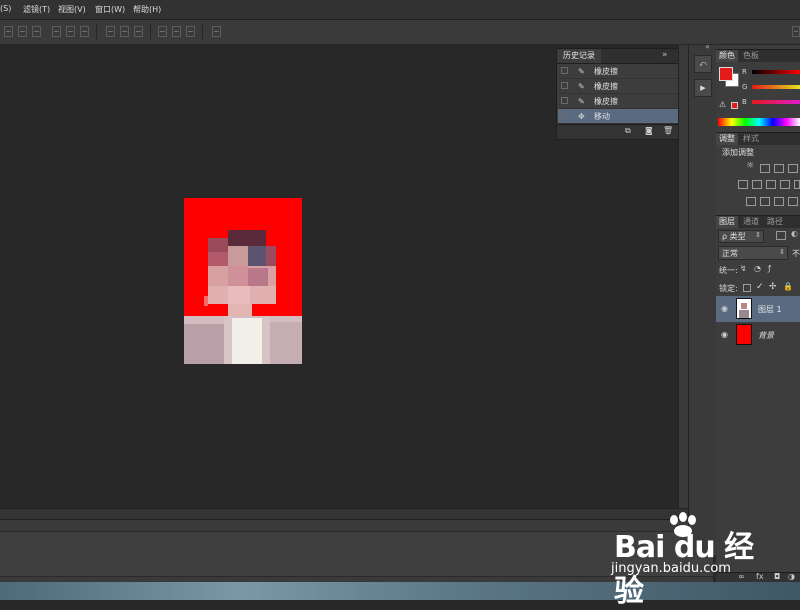 The height and width of the screenshot is (610, 800). What do you see at coordinates (8, 31) in the screenshot?
I see `align-top-icon` at bounding box center [8, 31].